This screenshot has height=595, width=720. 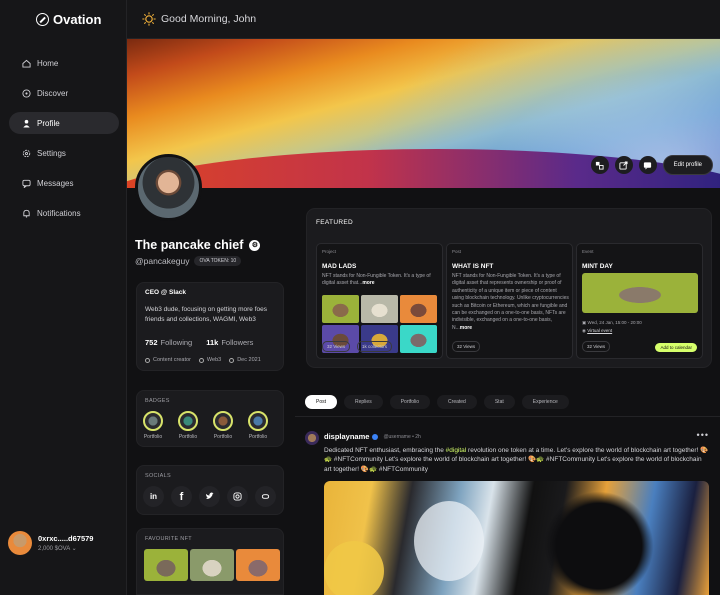 I want to click on more-options-icon: •••, so click(x=703, y=435).